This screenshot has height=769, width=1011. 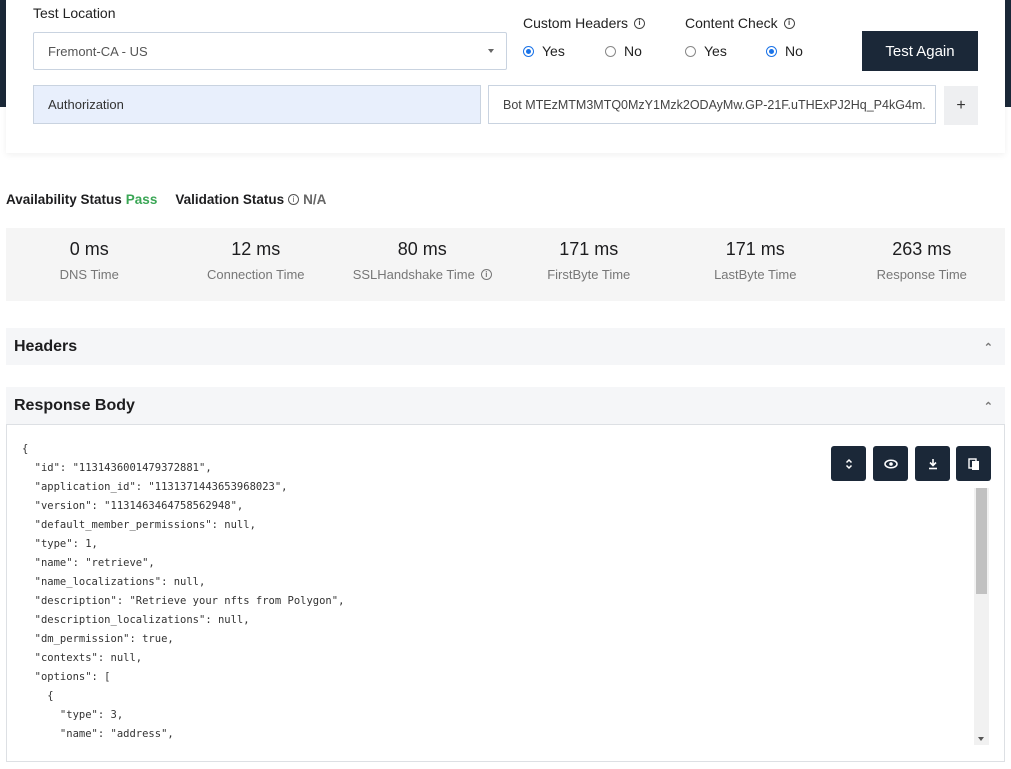 I want to click on custom-headers-group: Custom Headers i Yes No, so click(x=584, y=37).